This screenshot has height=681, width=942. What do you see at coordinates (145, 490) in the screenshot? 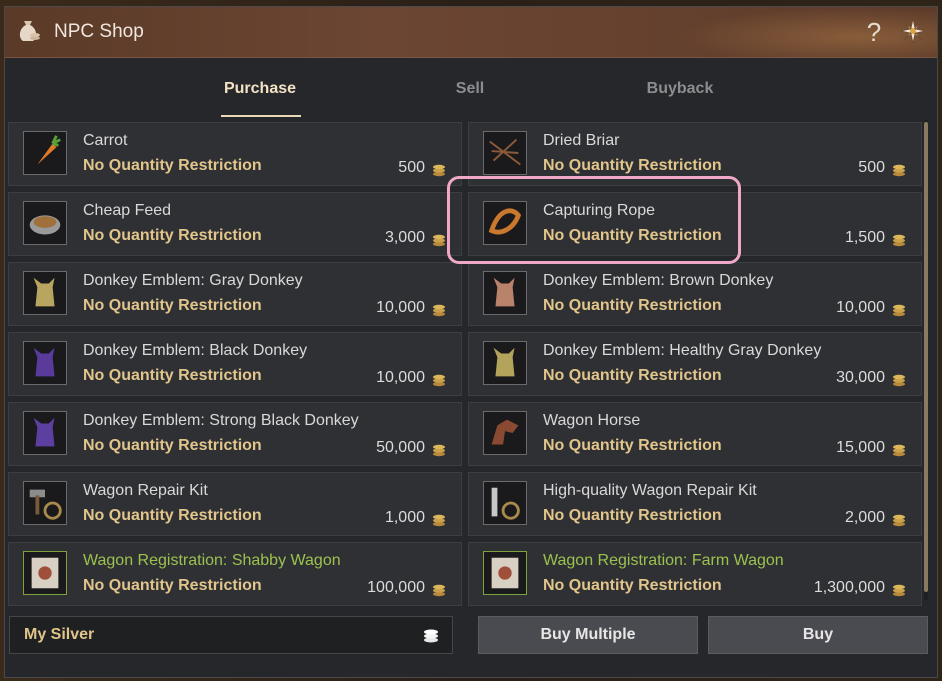
I see `item-name: Wagon Repair Kit` at bounding box center [145, 490].